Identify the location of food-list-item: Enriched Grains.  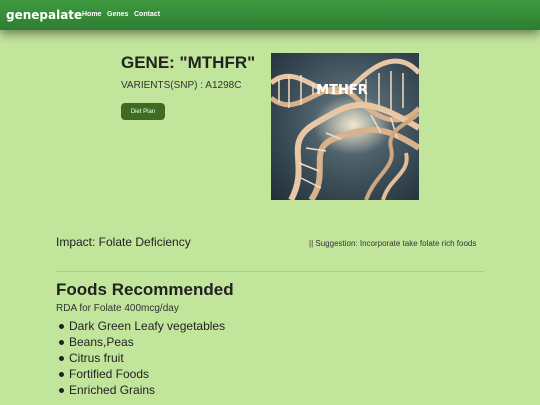
(140, 390).